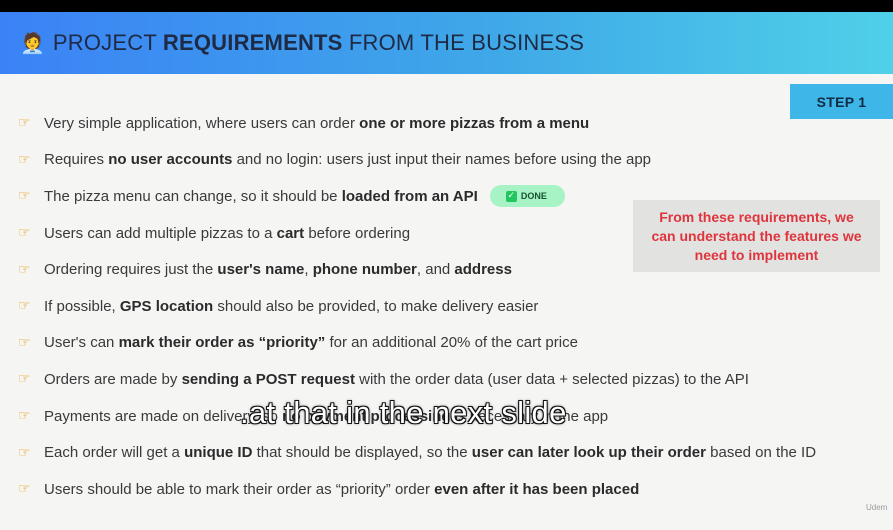 The width and height of the screenshot is (893, 530). Describe the element at coordinates (308, 270) in the screenshot. I see `requirement-segment: ,` at that location.